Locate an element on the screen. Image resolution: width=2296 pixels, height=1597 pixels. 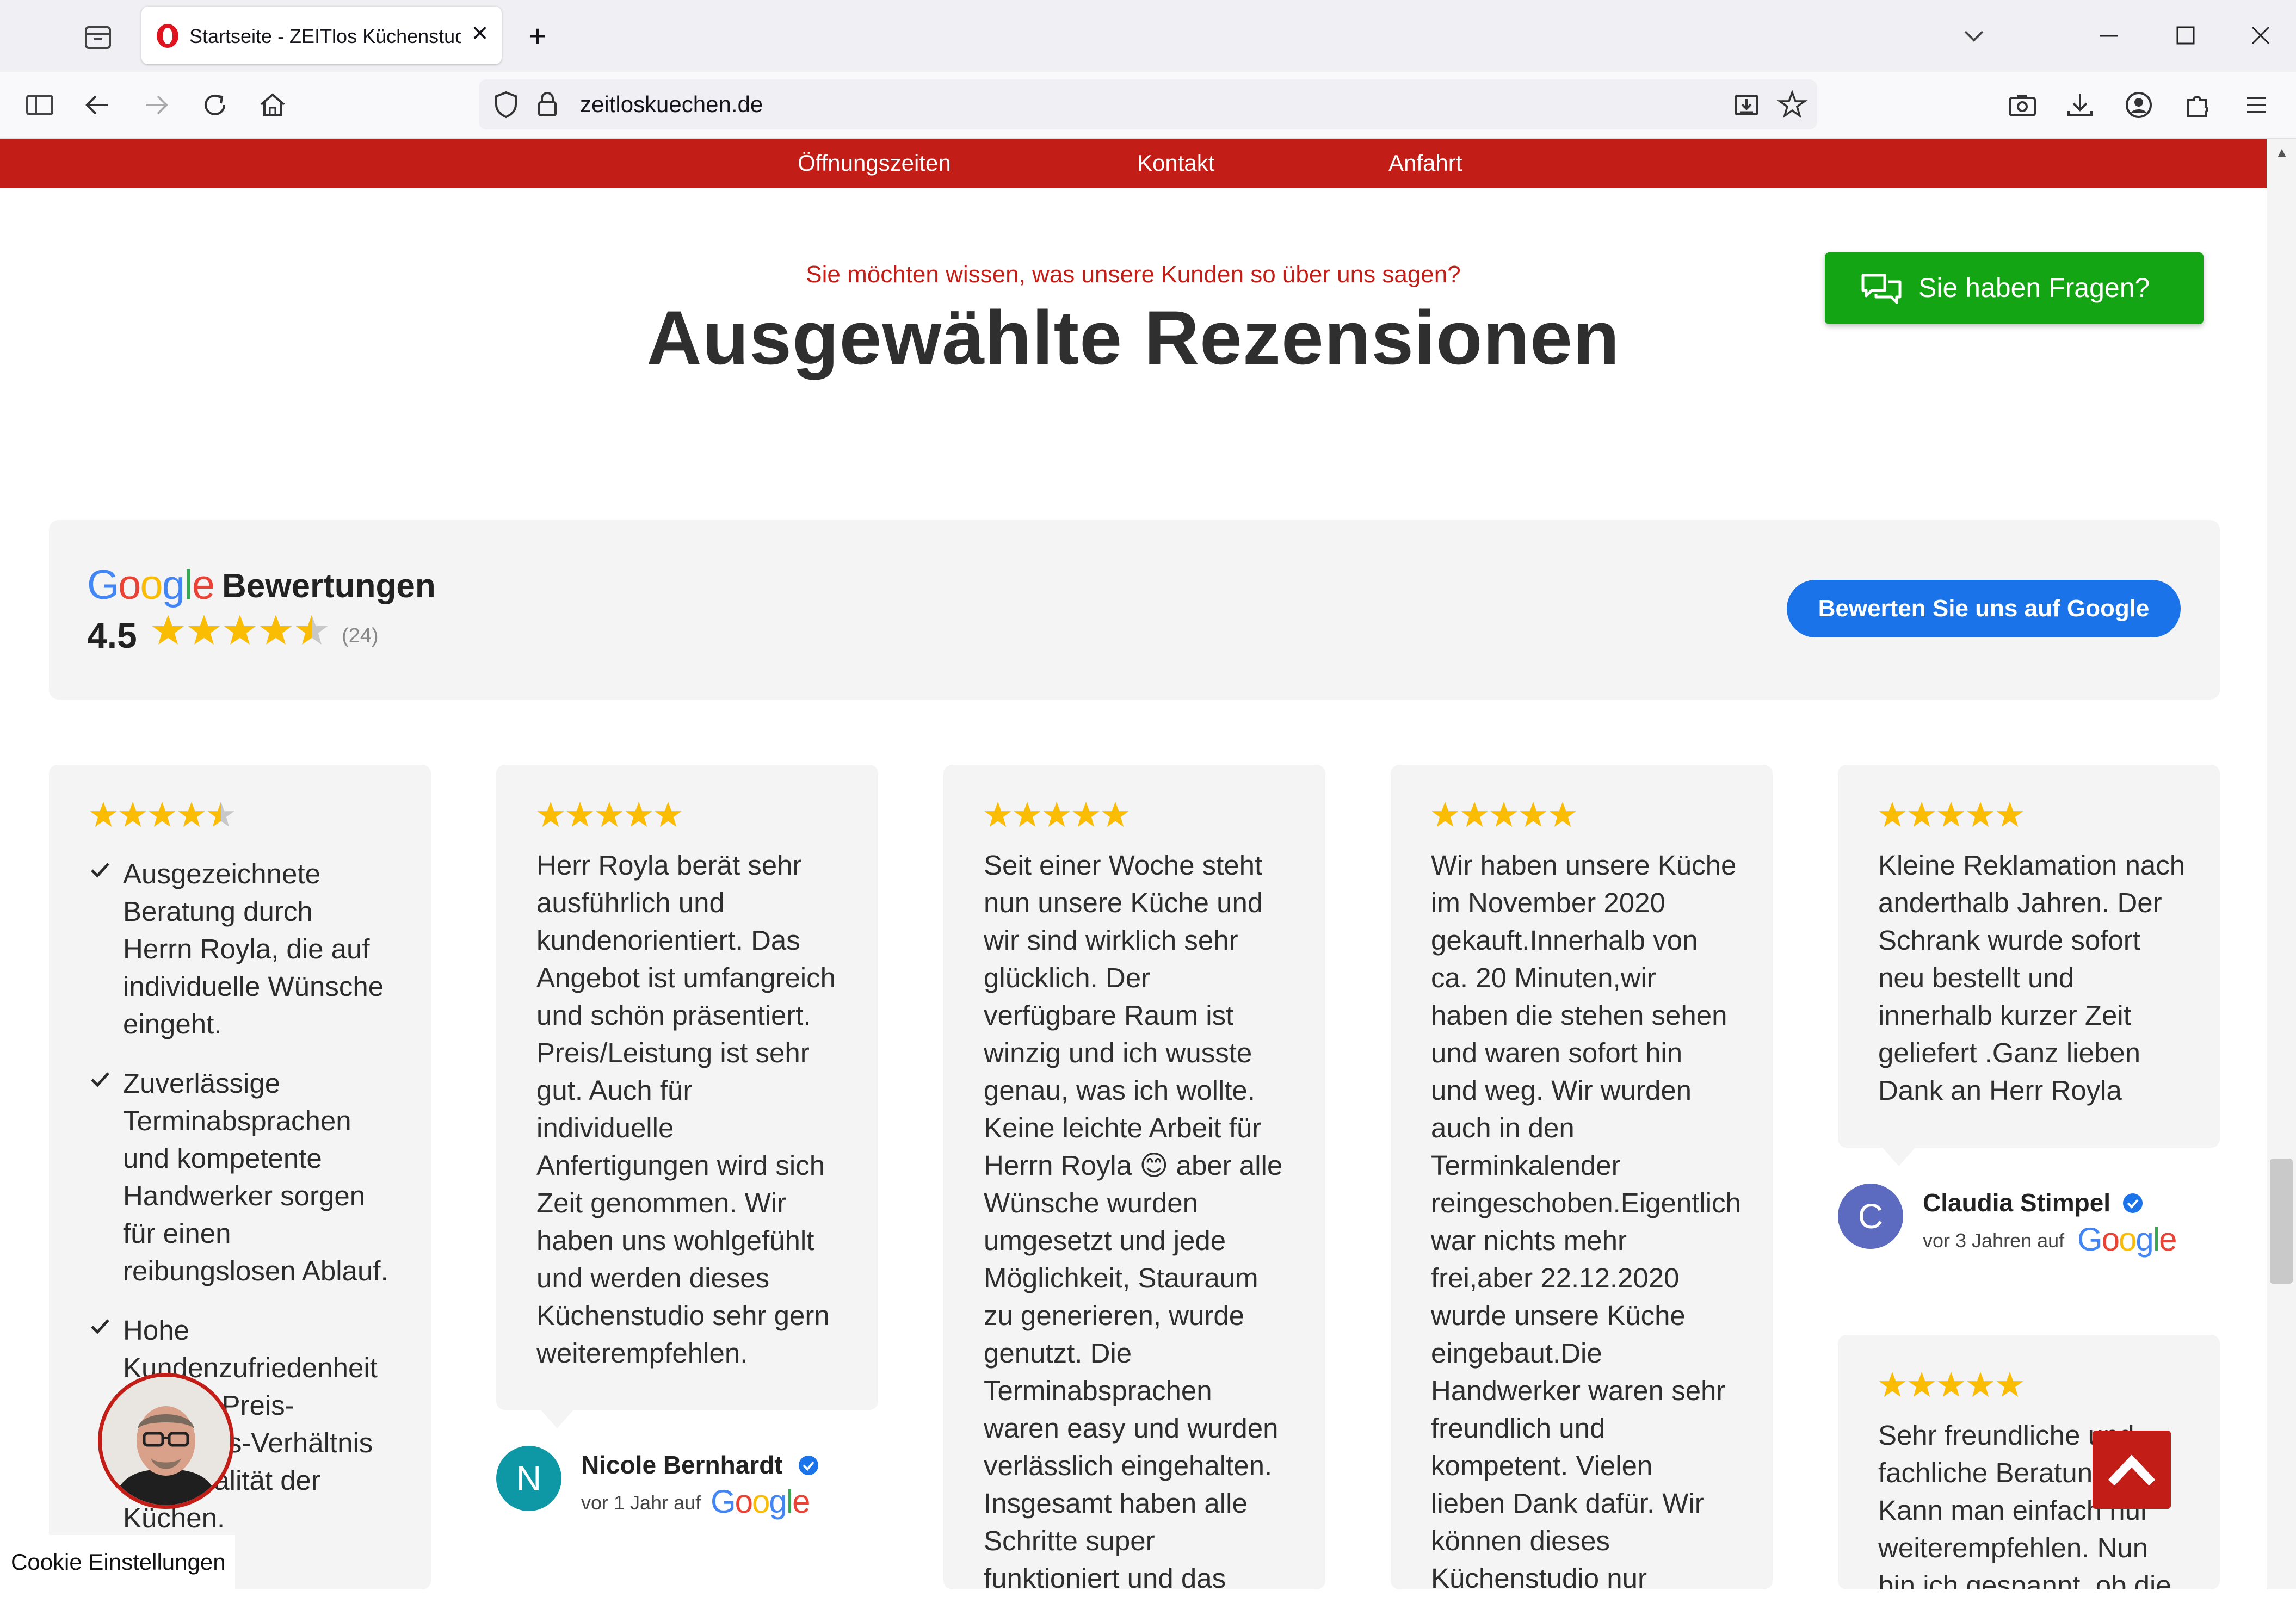
verified-badge-icon is located at coordinates (2133, 1203).